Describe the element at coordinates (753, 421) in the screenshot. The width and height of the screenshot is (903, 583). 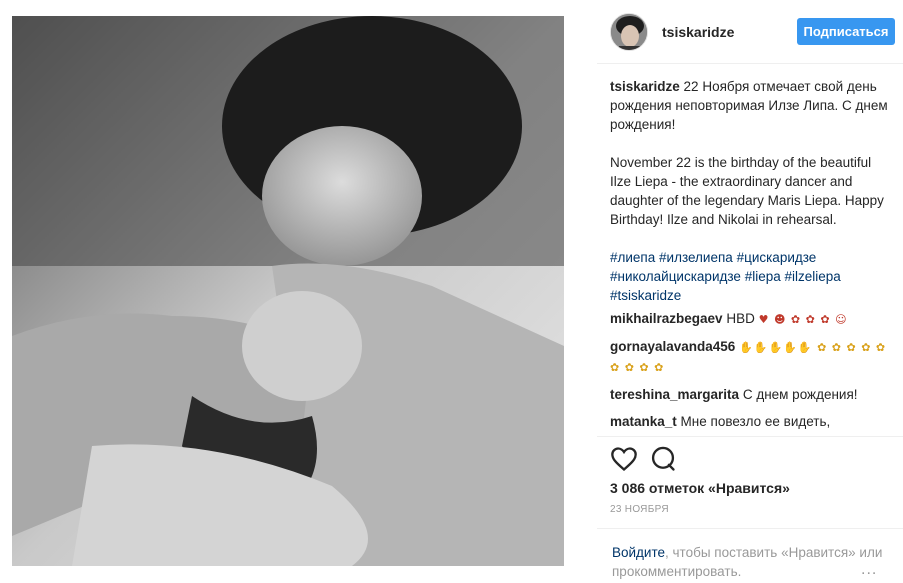
I see `comment-text: Мне повезло ее видеть,` at that location.